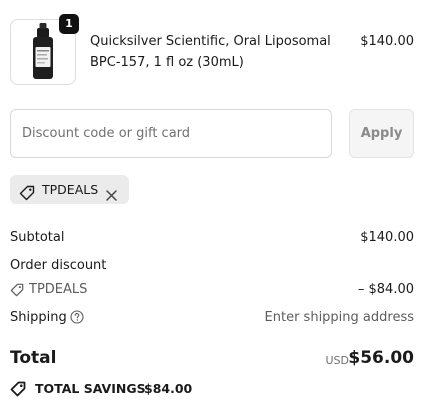 This screenshot has height=406, width=428. I want to click on shipping-label: Shipping, so click(38, 317).